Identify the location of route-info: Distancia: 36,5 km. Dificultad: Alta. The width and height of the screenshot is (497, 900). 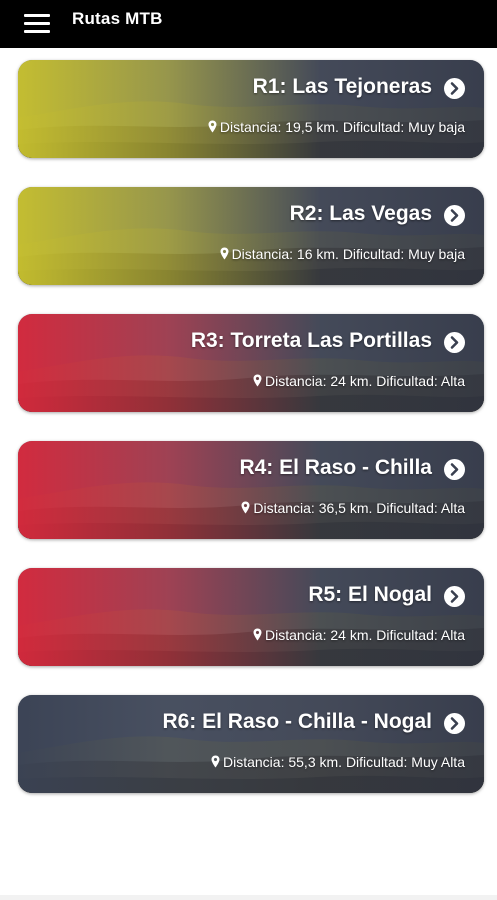
(353, 508).